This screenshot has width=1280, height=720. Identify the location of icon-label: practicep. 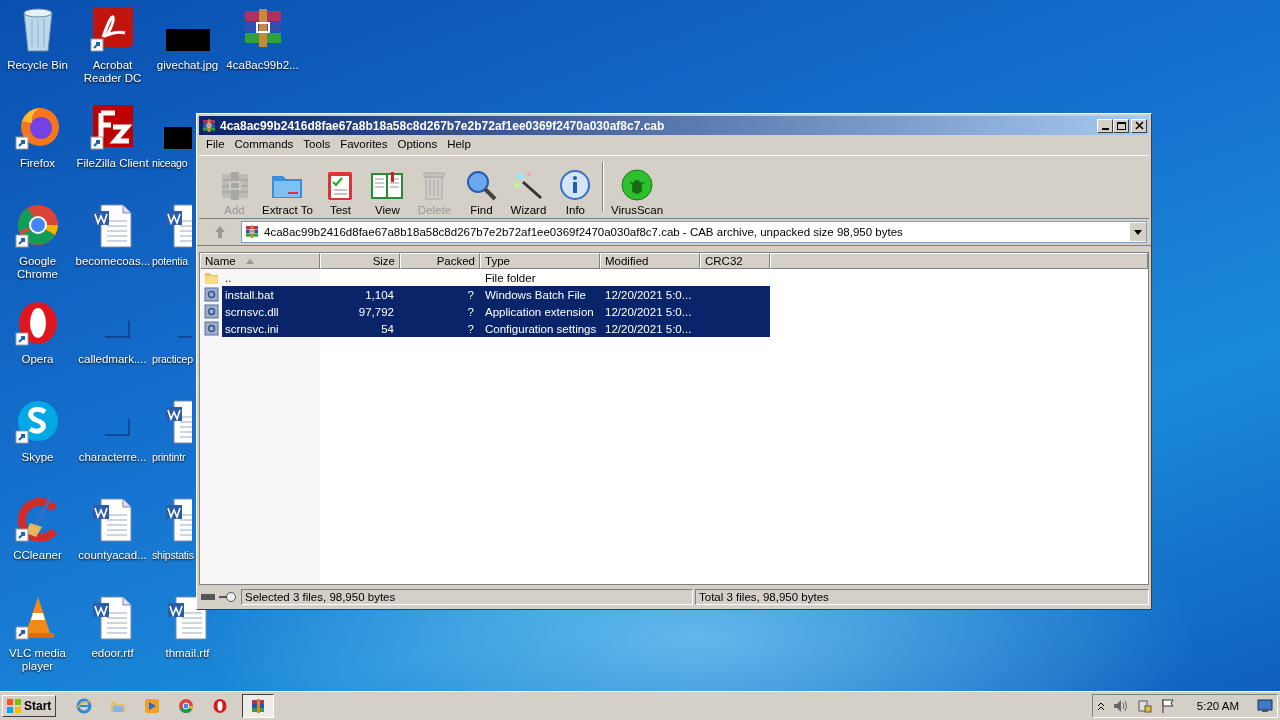
(172, 359).